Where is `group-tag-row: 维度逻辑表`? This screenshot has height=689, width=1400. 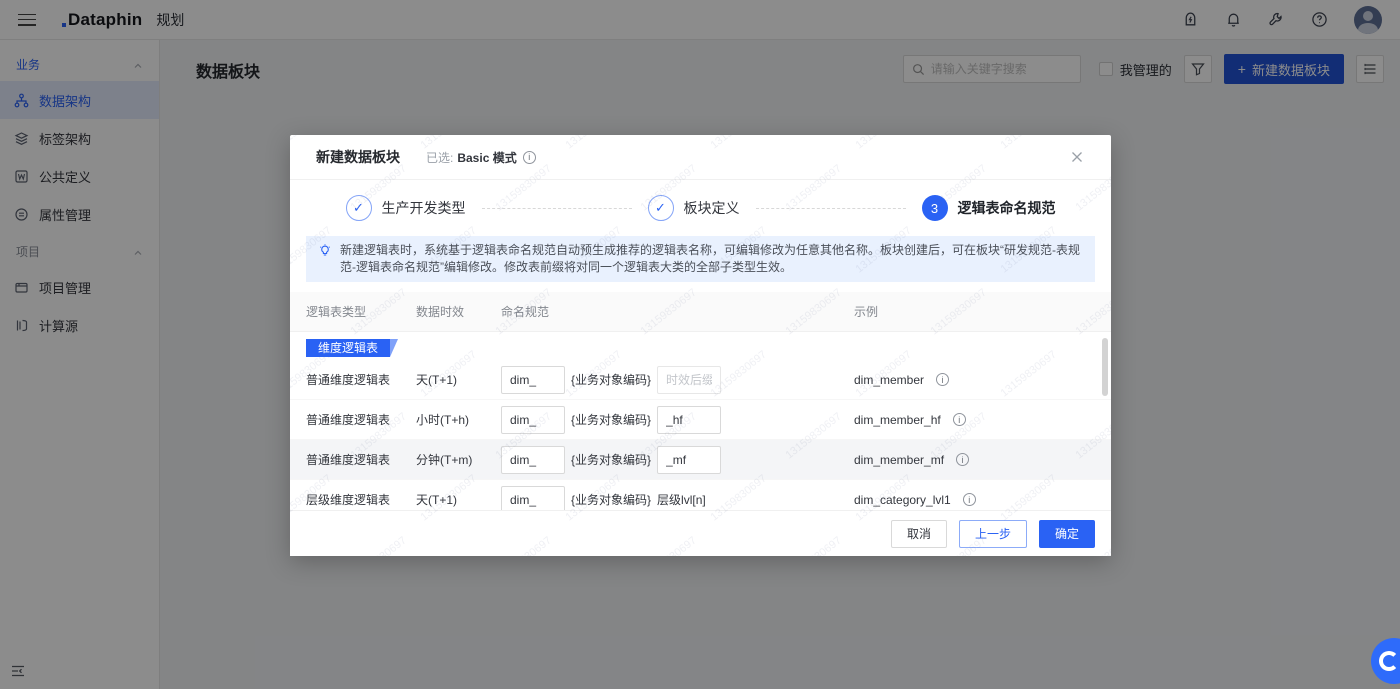
group-tag-row: 维度逻辑表 is located at coordinates (700, 346).